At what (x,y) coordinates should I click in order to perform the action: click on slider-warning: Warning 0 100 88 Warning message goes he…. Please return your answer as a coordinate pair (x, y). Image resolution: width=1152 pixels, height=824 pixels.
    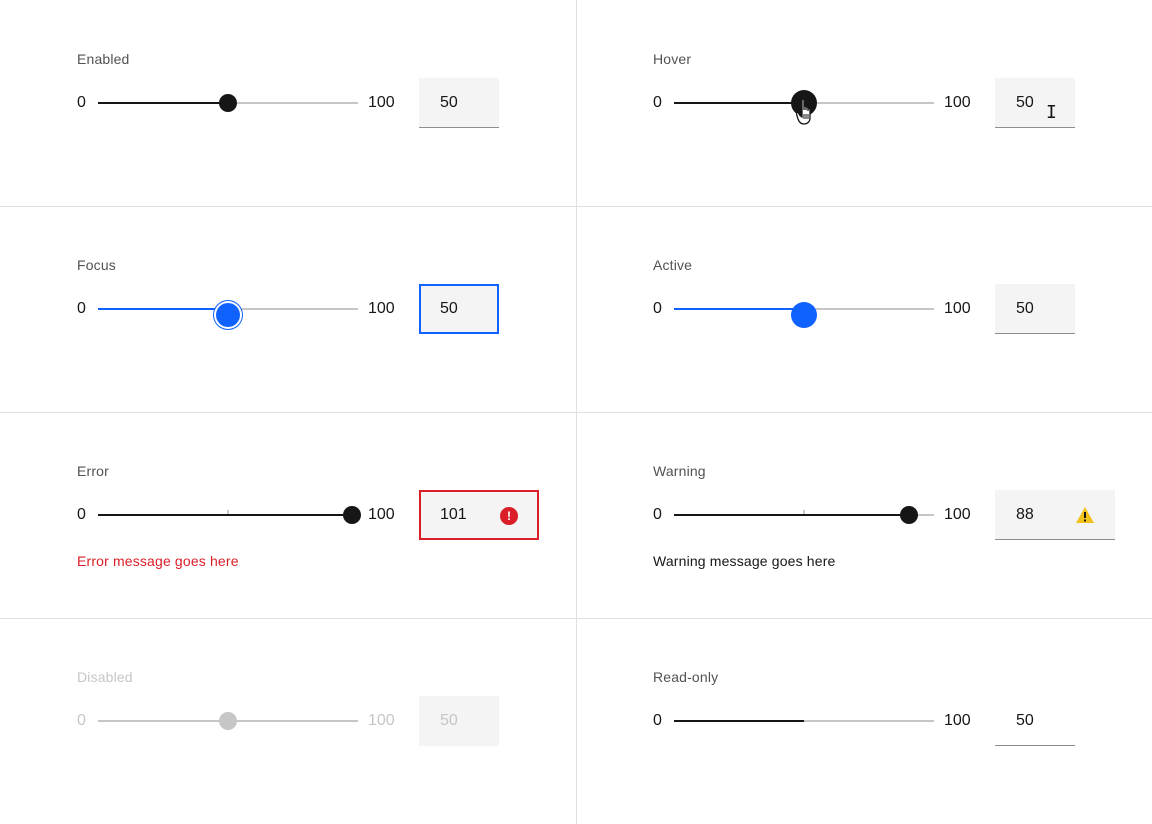
    Looking at the image, I should click on (864, 515).